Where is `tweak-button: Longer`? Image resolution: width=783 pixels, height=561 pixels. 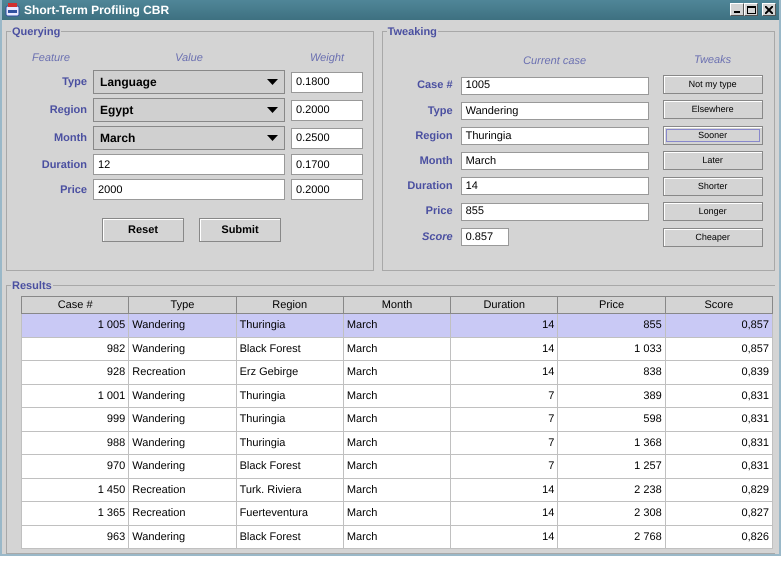
tweak-button: Longer is located at coordinates (712, 212).